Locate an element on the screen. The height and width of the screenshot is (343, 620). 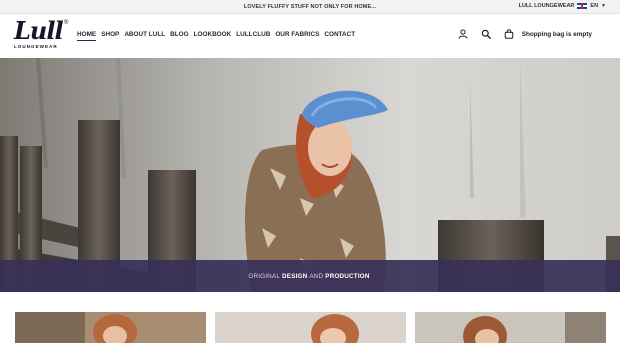
header-actions: Shopping bag is empty is located at coordinates (525, 34).